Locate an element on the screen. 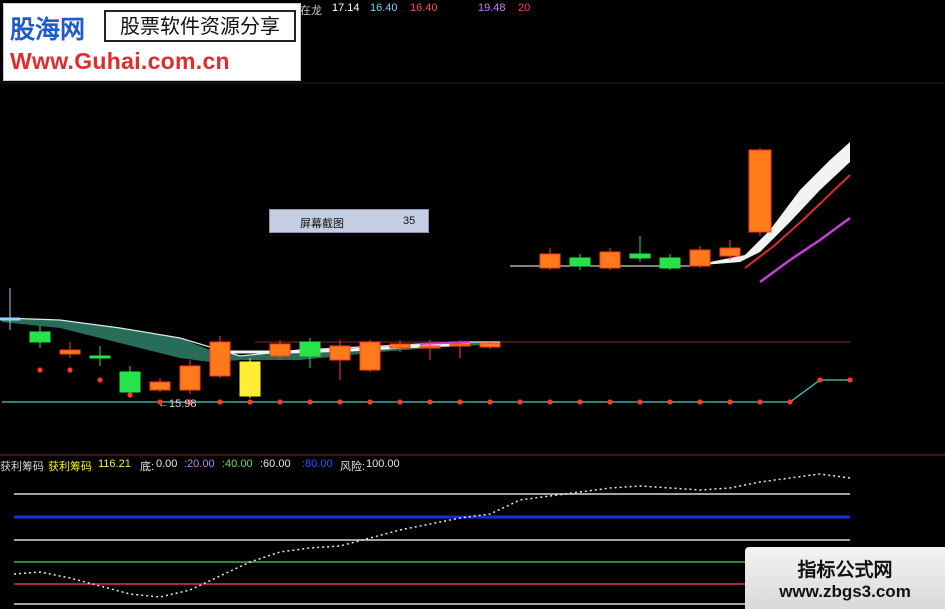  logo-slogan: 股票软件资源分享 is located at coordinates (200, 26).